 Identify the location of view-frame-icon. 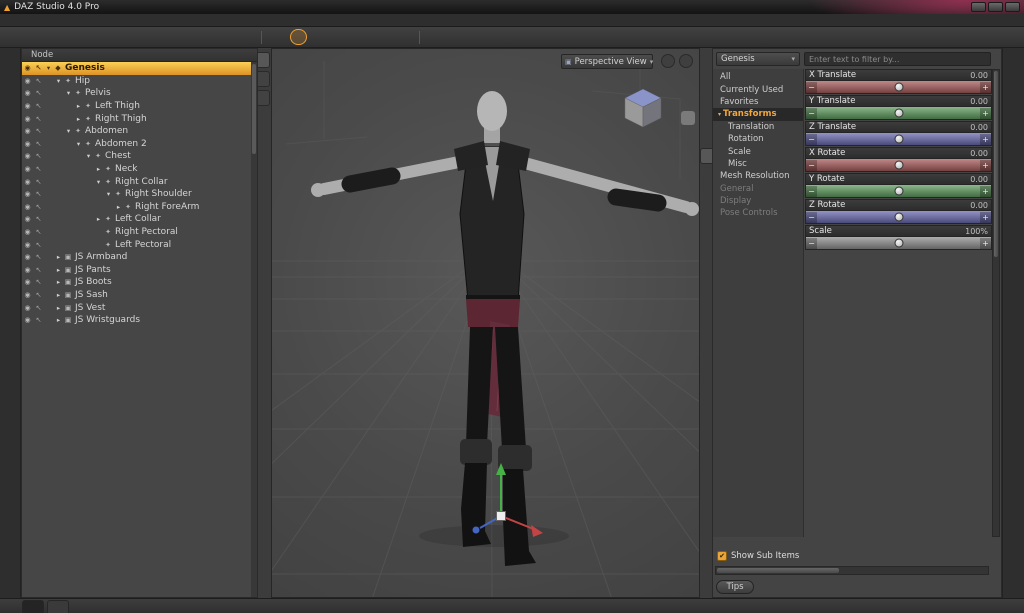
(688, 154).